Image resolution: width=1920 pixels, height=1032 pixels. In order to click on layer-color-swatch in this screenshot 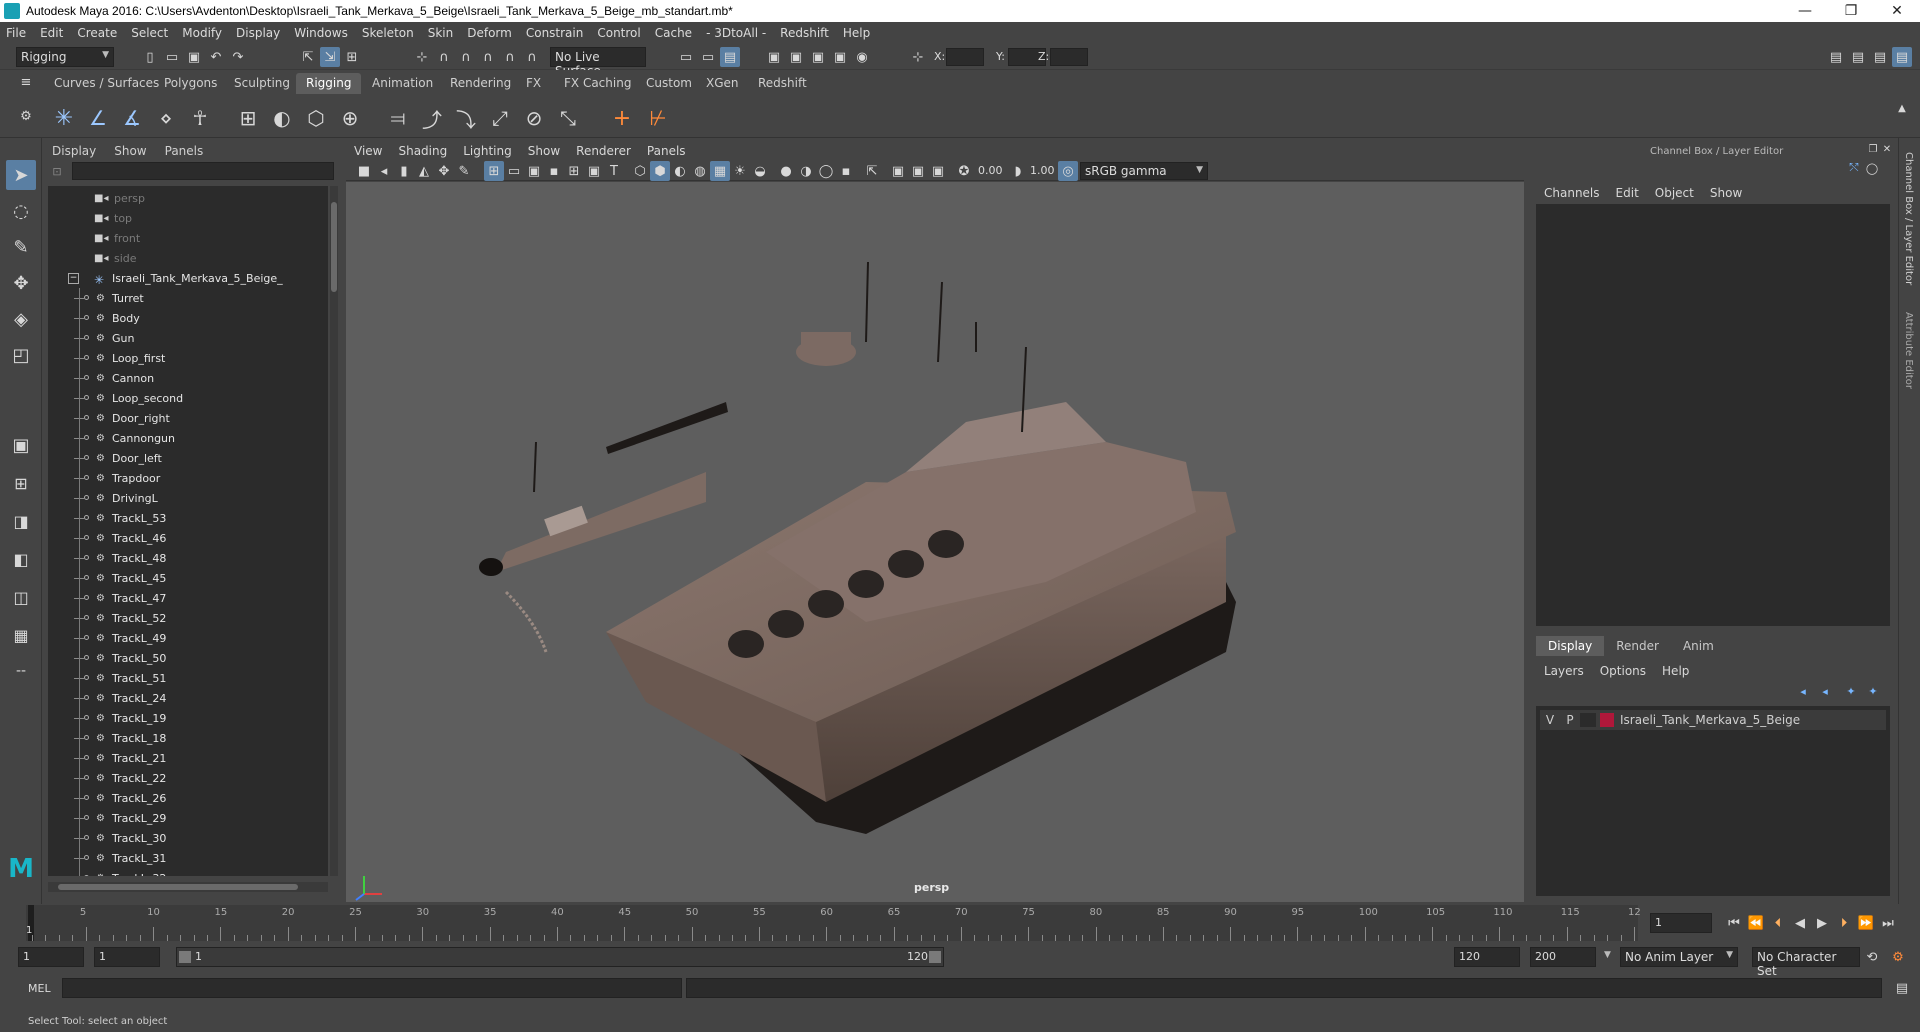, I will do `click(1607, 720)`.